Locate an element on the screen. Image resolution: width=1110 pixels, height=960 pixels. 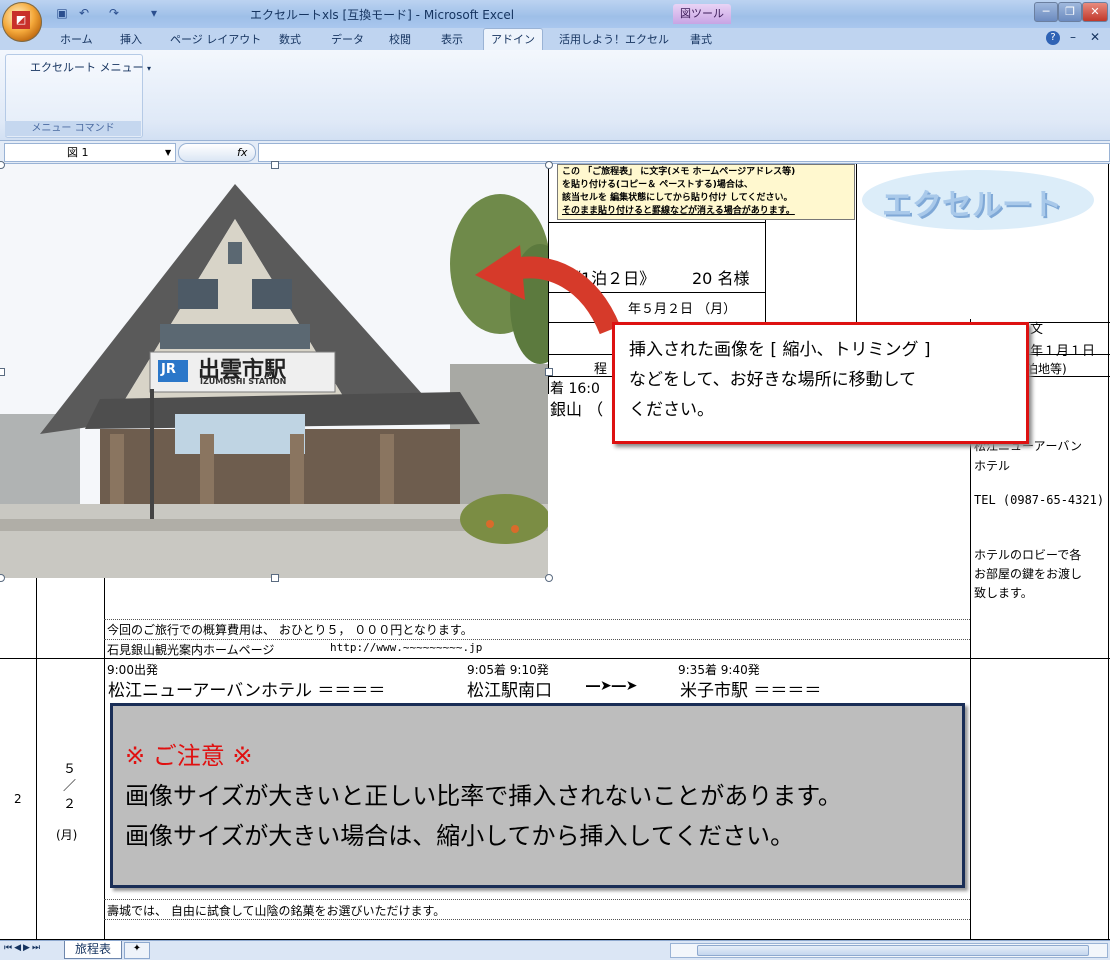
arrive-time: 着 16:0 is located at coordinates (575, 389).